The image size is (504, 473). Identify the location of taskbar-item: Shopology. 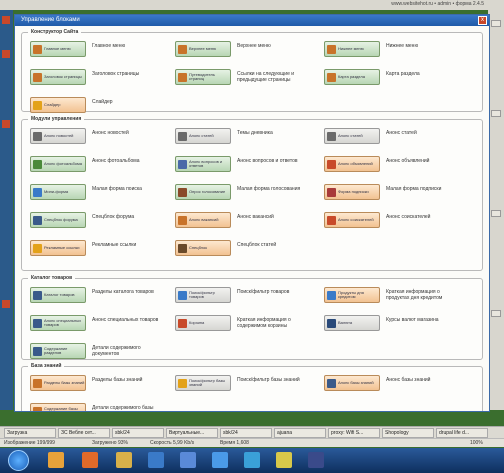
(408, 433).